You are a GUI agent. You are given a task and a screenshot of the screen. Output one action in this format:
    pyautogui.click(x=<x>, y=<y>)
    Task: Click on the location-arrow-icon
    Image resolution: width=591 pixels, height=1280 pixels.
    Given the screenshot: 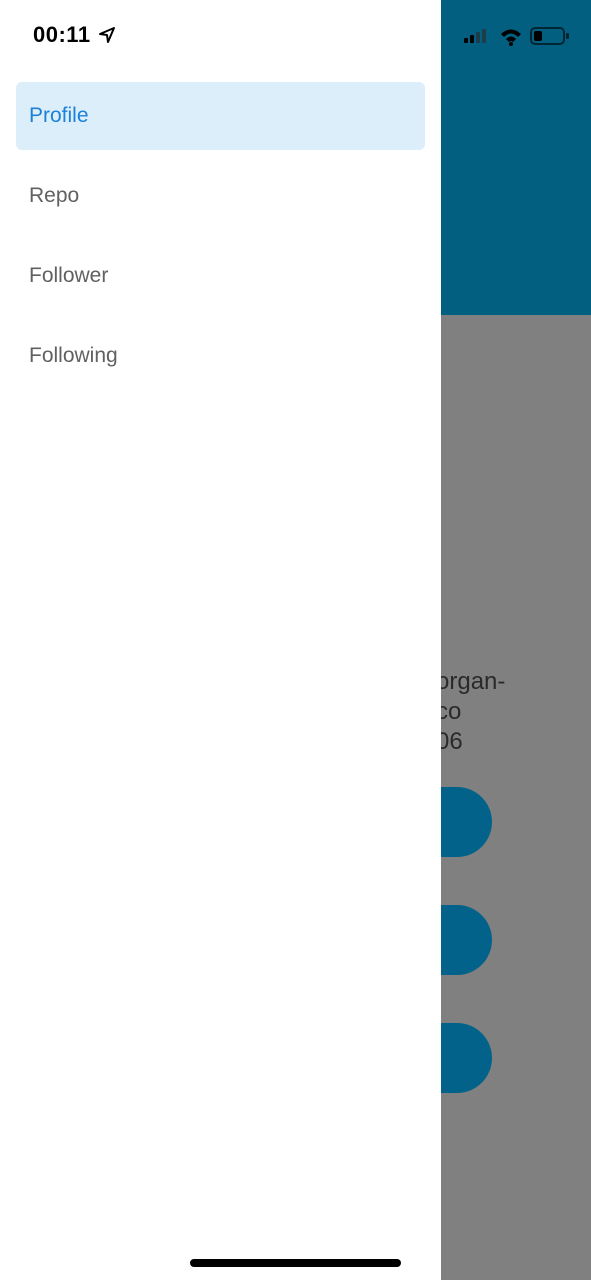 What is the action you would take?
    pyautogui.click(x=107, y=35)
    